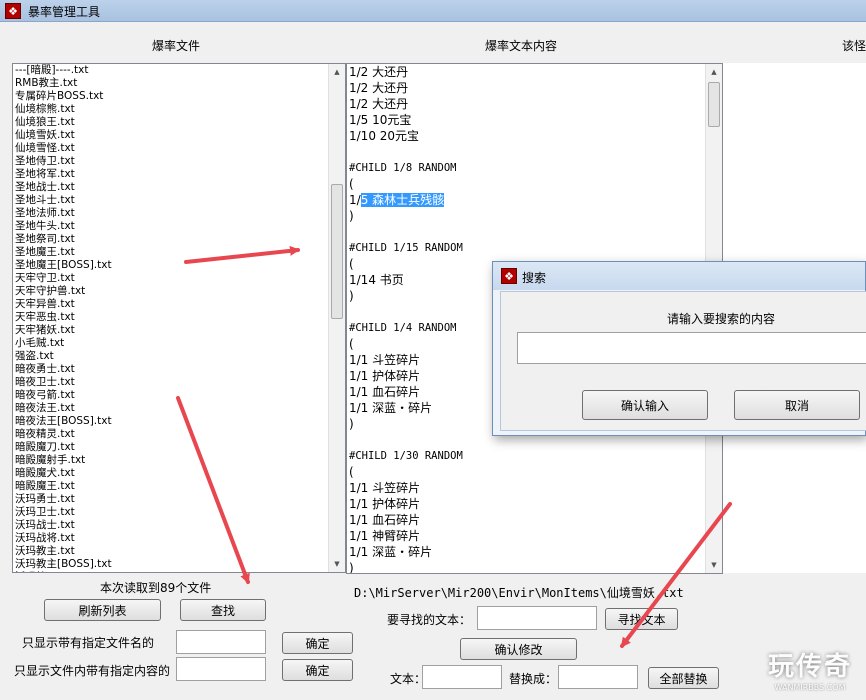 This screenshot has width=866, height=700. I want to click on files-column-header: 爆率文件, so click(176, 46).